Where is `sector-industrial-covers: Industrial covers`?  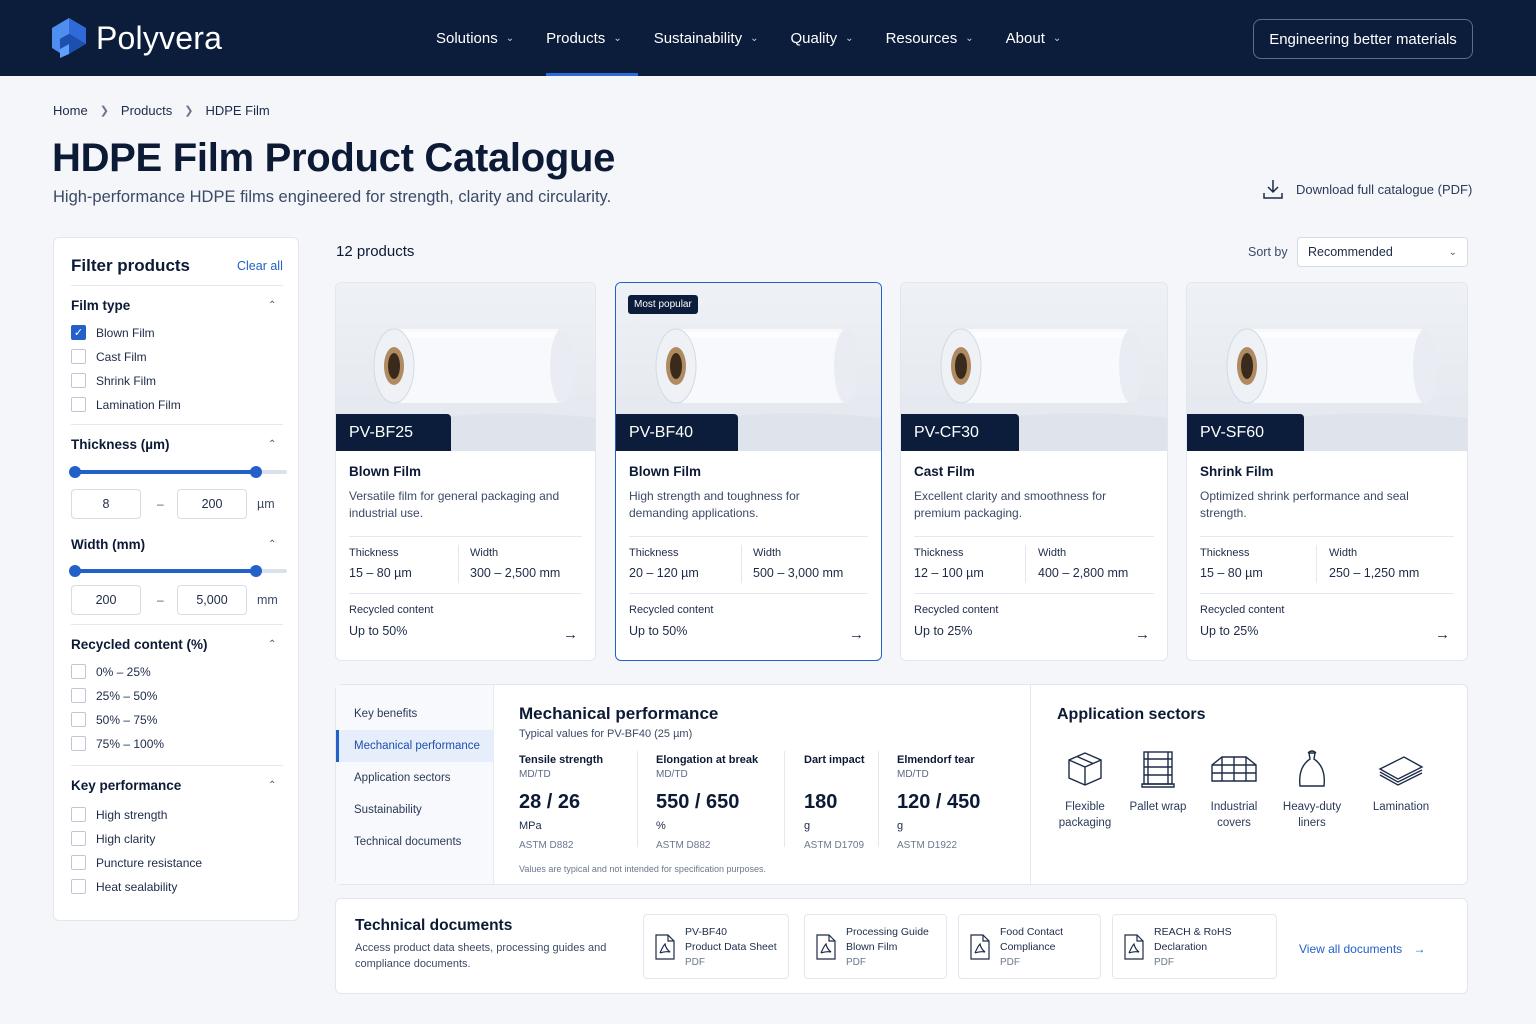
sector-industrial-covers: Industrial covers is located at coordinates (1234, 790).